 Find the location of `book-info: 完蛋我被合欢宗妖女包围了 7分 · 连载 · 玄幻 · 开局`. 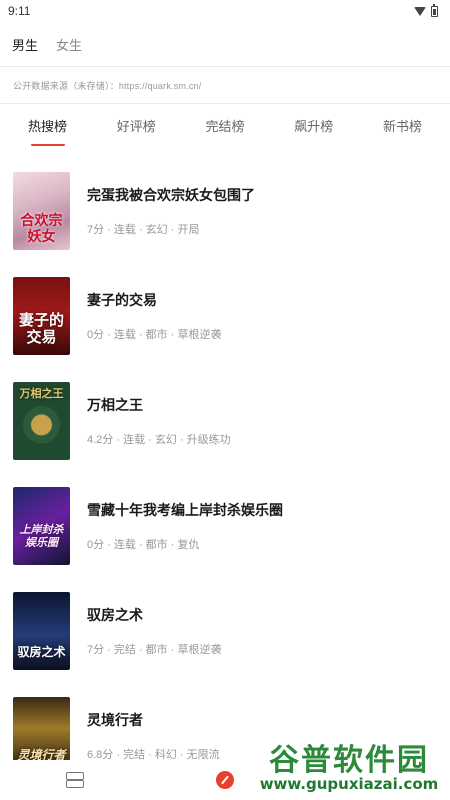

book-info: 完蛋我被合欢宗妖女包围了 7分 · 连载 · 玄幻 · 开局 is located at coordinates (171, 211).